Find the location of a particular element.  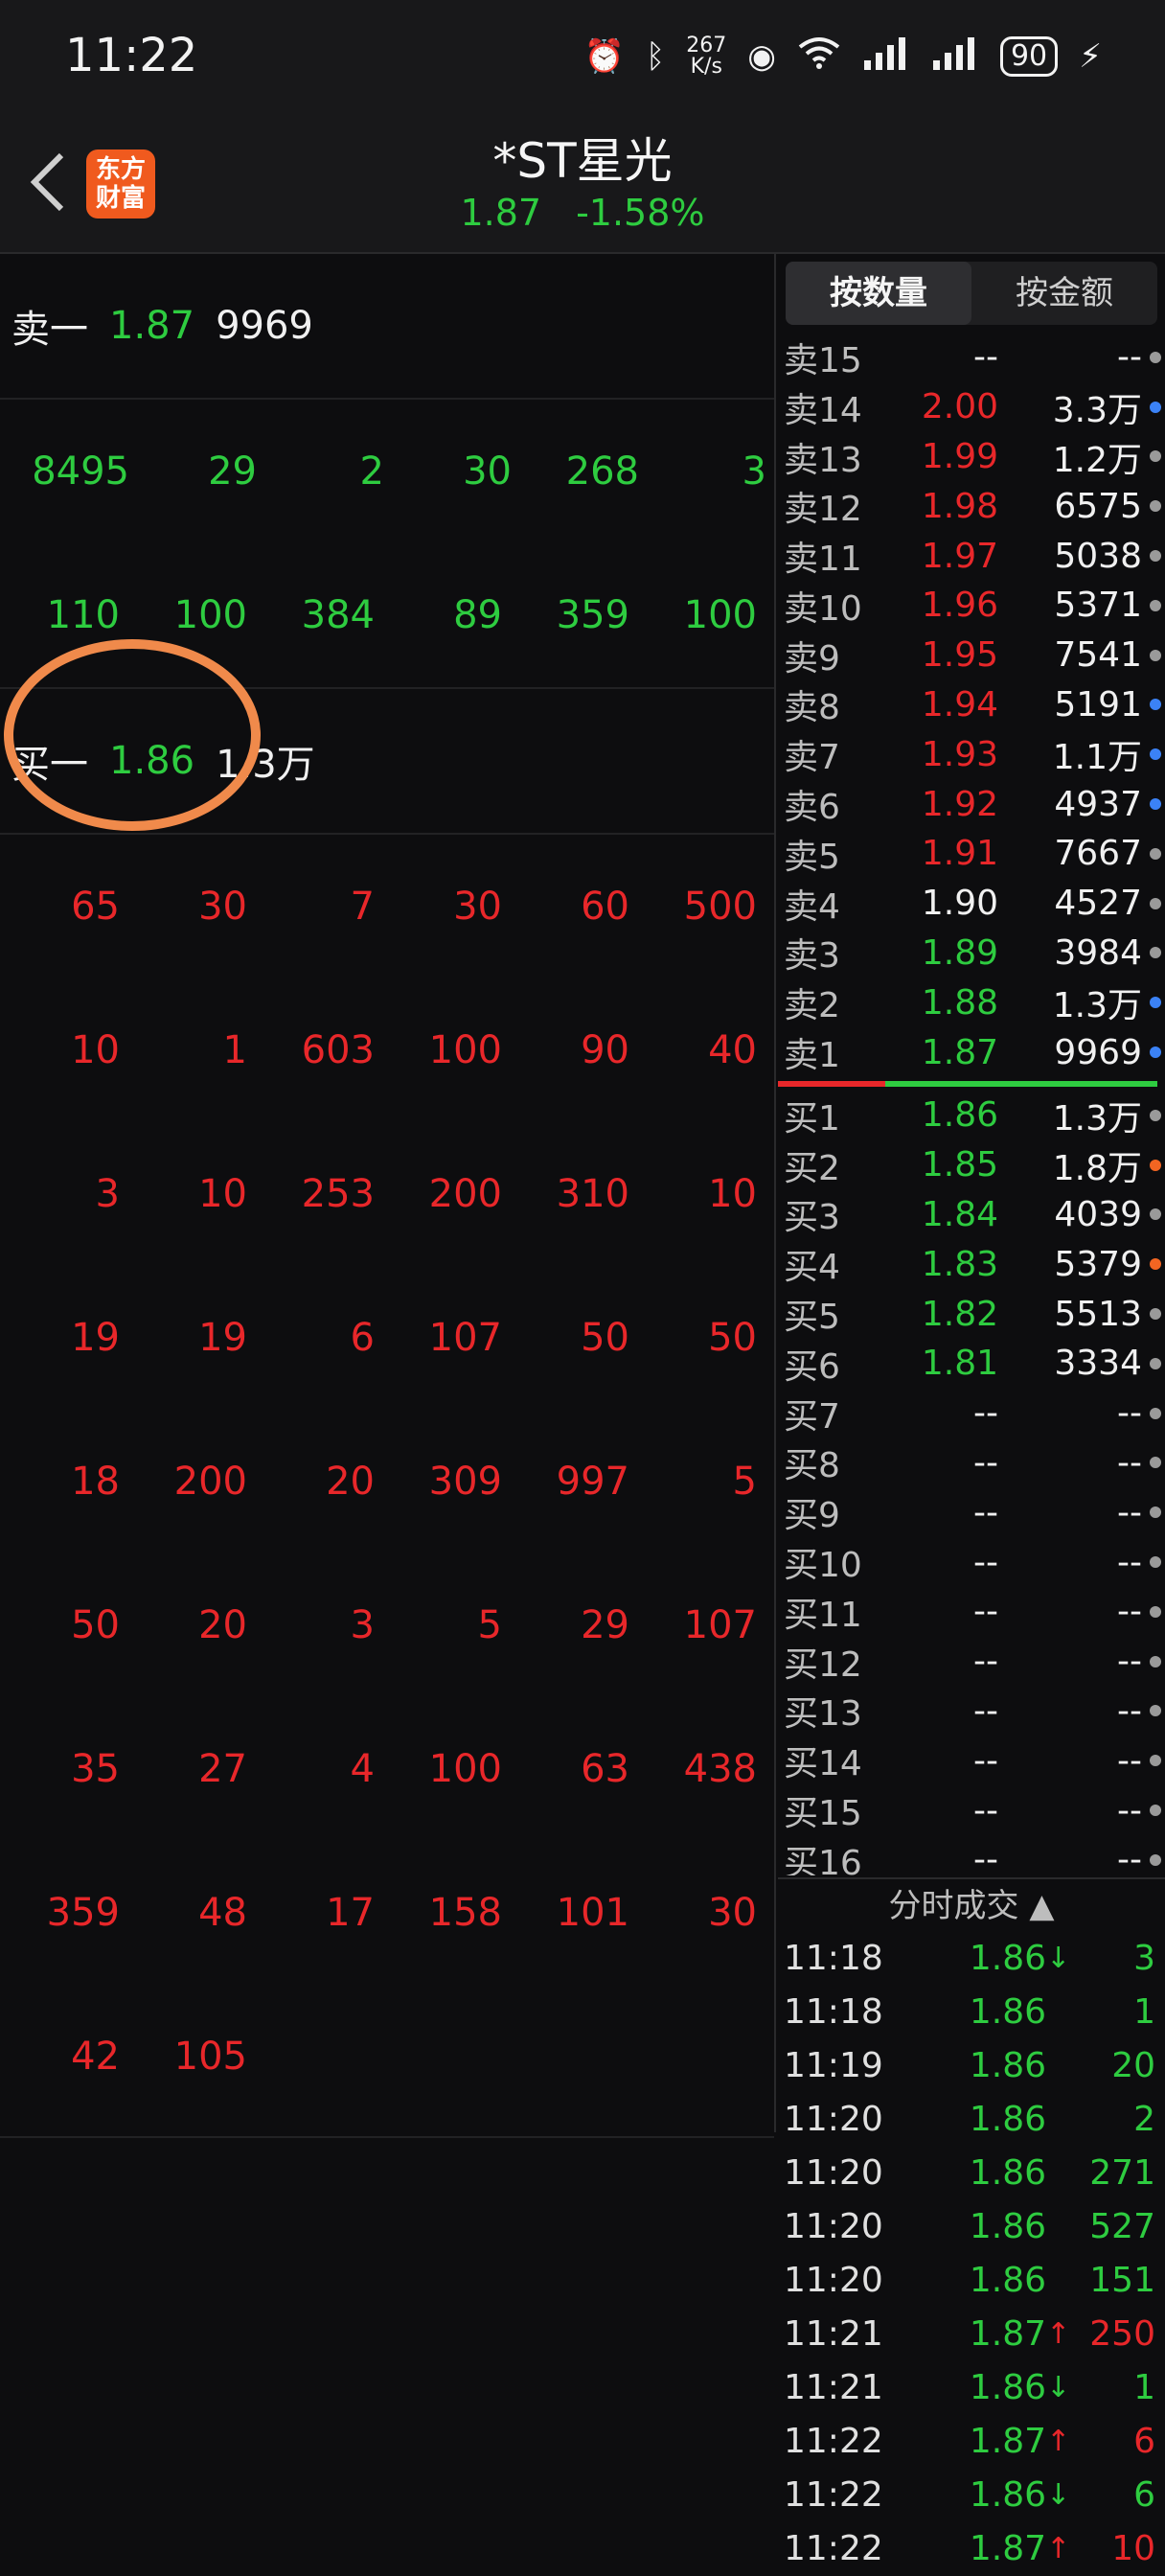

book-level-label: 卖4 is located at coordinates (812, 906).